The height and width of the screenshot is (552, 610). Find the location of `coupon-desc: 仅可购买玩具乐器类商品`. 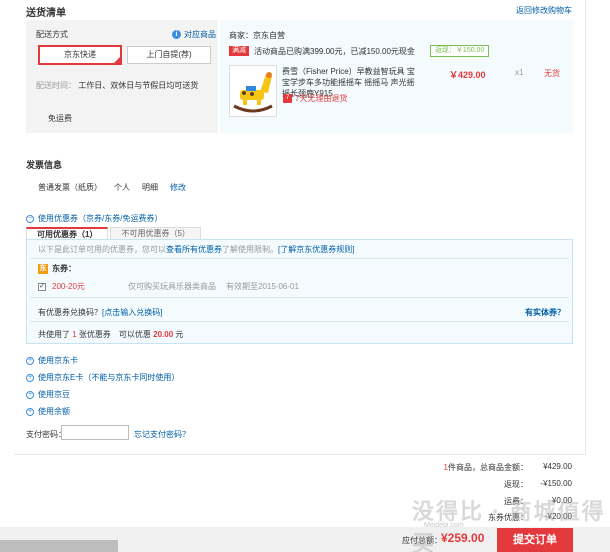

coupon-desc: 仅可购买玩具乐器类商品 is located at coordinates (172, 286).